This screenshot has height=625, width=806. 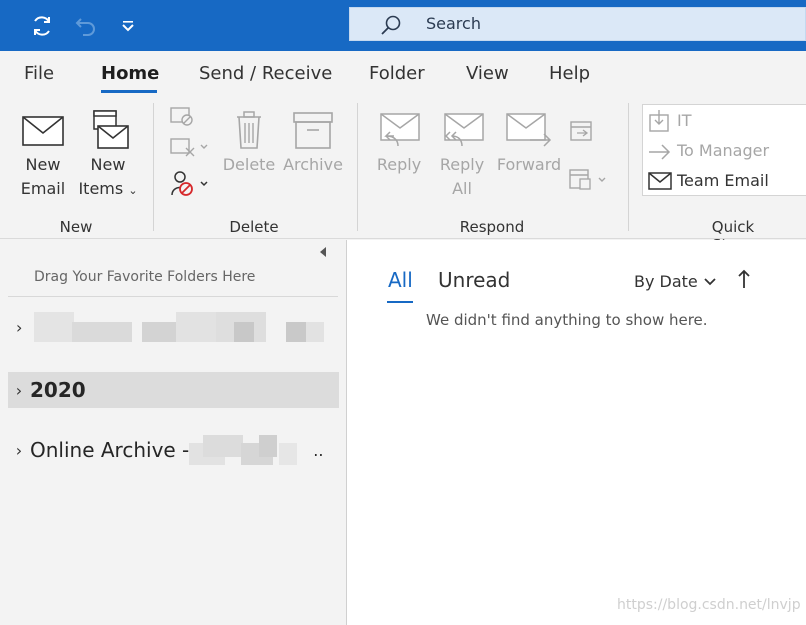 I want to click on folder-online-archive: › Online Archive - .., so click(x=173, y=450).